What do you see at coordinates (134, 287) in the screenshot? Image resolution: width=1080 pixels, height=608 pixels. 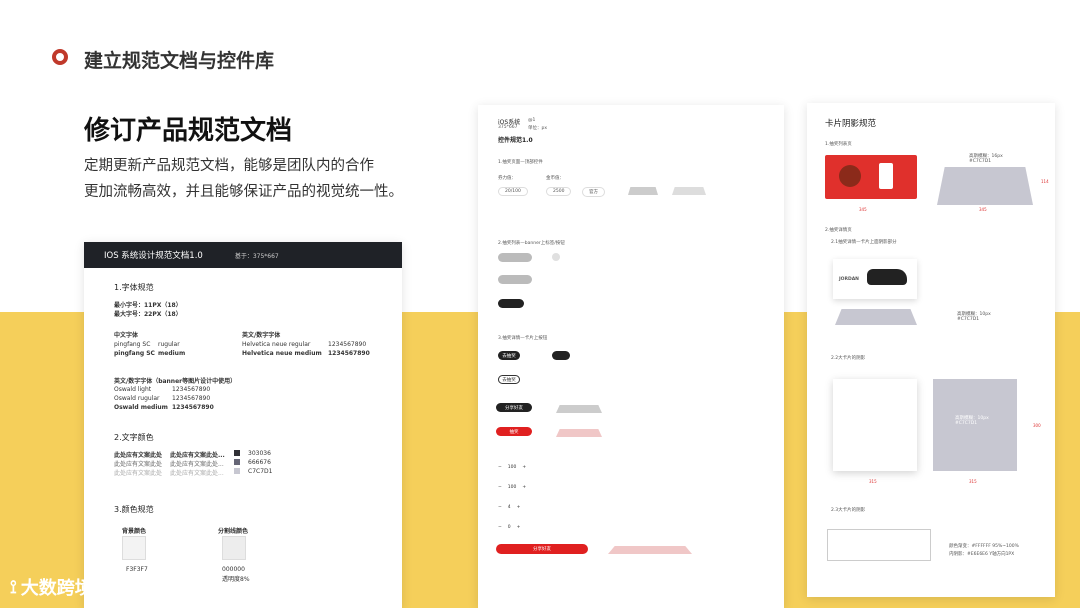 I see `font-section-title: 1.字体规范` at bounding box center [134, 287].